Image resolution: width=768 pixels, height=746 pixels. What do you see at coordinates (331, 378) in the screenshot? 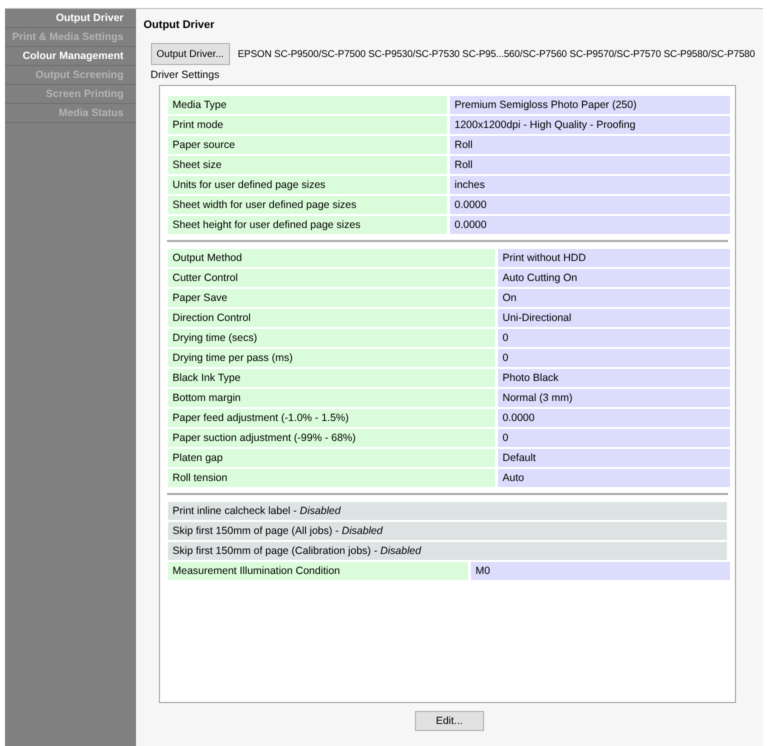
I see `setting-label: Black Ink Type` at bounding box center [331, 378].